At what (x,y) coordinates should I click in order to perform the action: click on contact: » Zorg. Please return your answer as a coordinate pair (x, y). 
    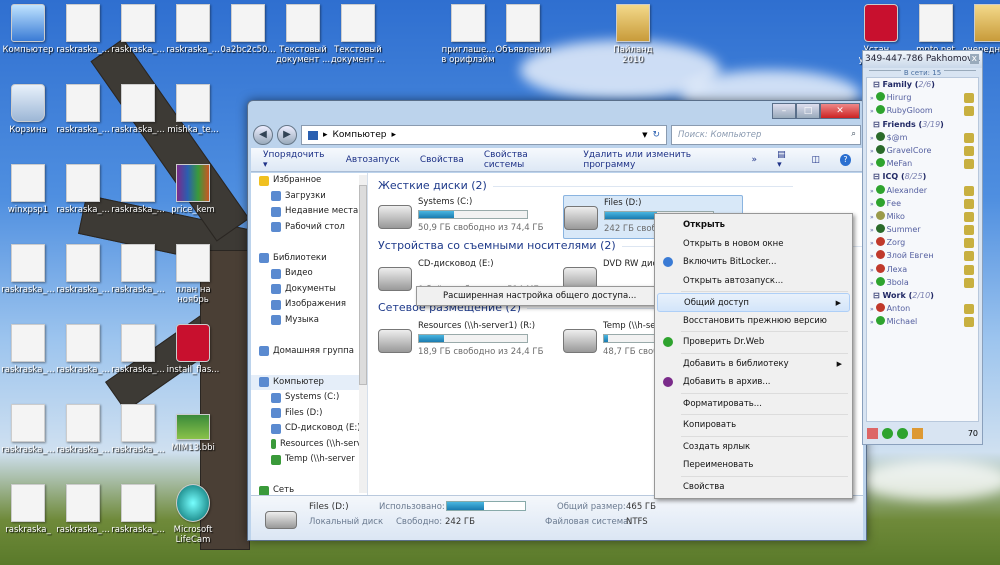
    Looking at the image, I should click on (922, 242).